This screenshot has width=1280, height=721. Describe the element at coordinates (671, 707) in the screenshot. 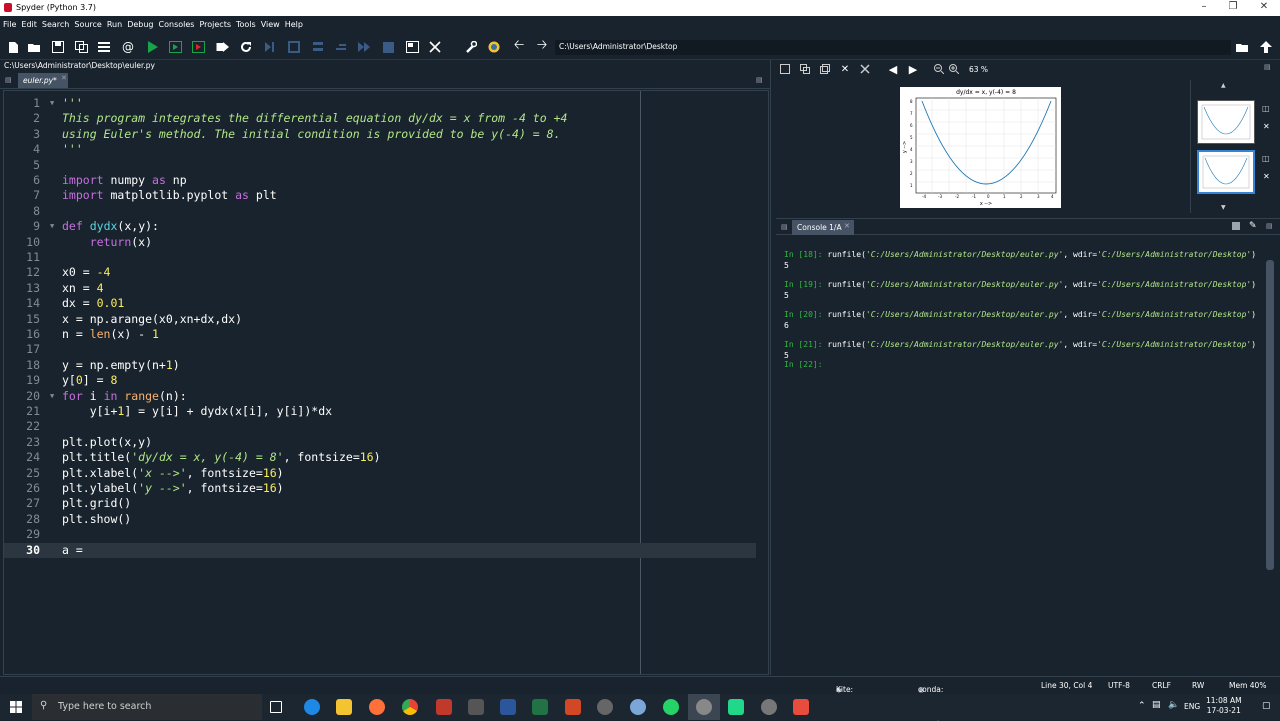

I see `whatsapp-icon` at that location.